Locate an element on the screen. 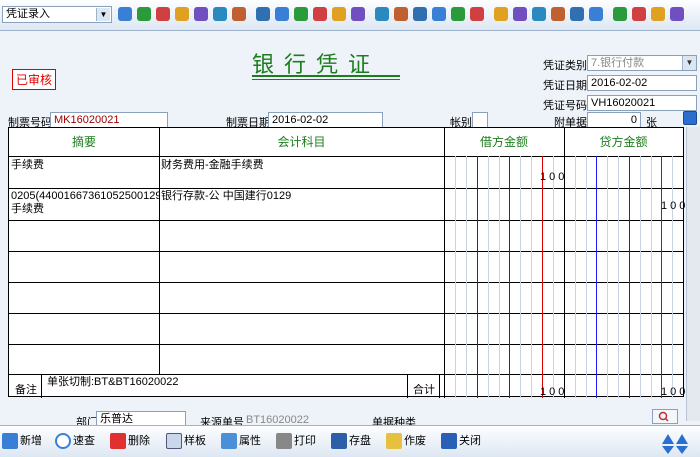  arrow-down-double-icon is located at coordinates (682, 450).